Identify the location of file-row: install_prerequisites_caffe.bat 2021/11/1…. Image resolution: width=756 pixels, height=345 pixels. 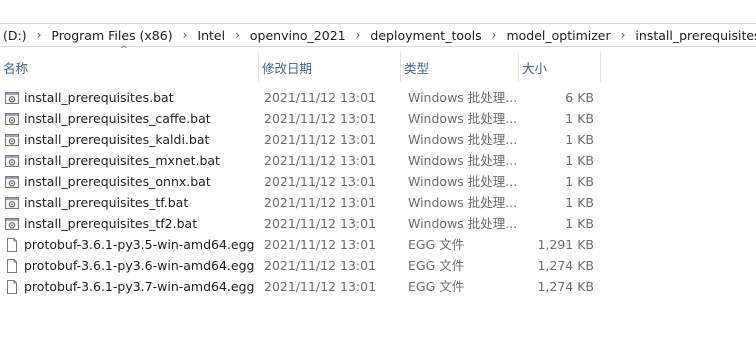
(378, 118).